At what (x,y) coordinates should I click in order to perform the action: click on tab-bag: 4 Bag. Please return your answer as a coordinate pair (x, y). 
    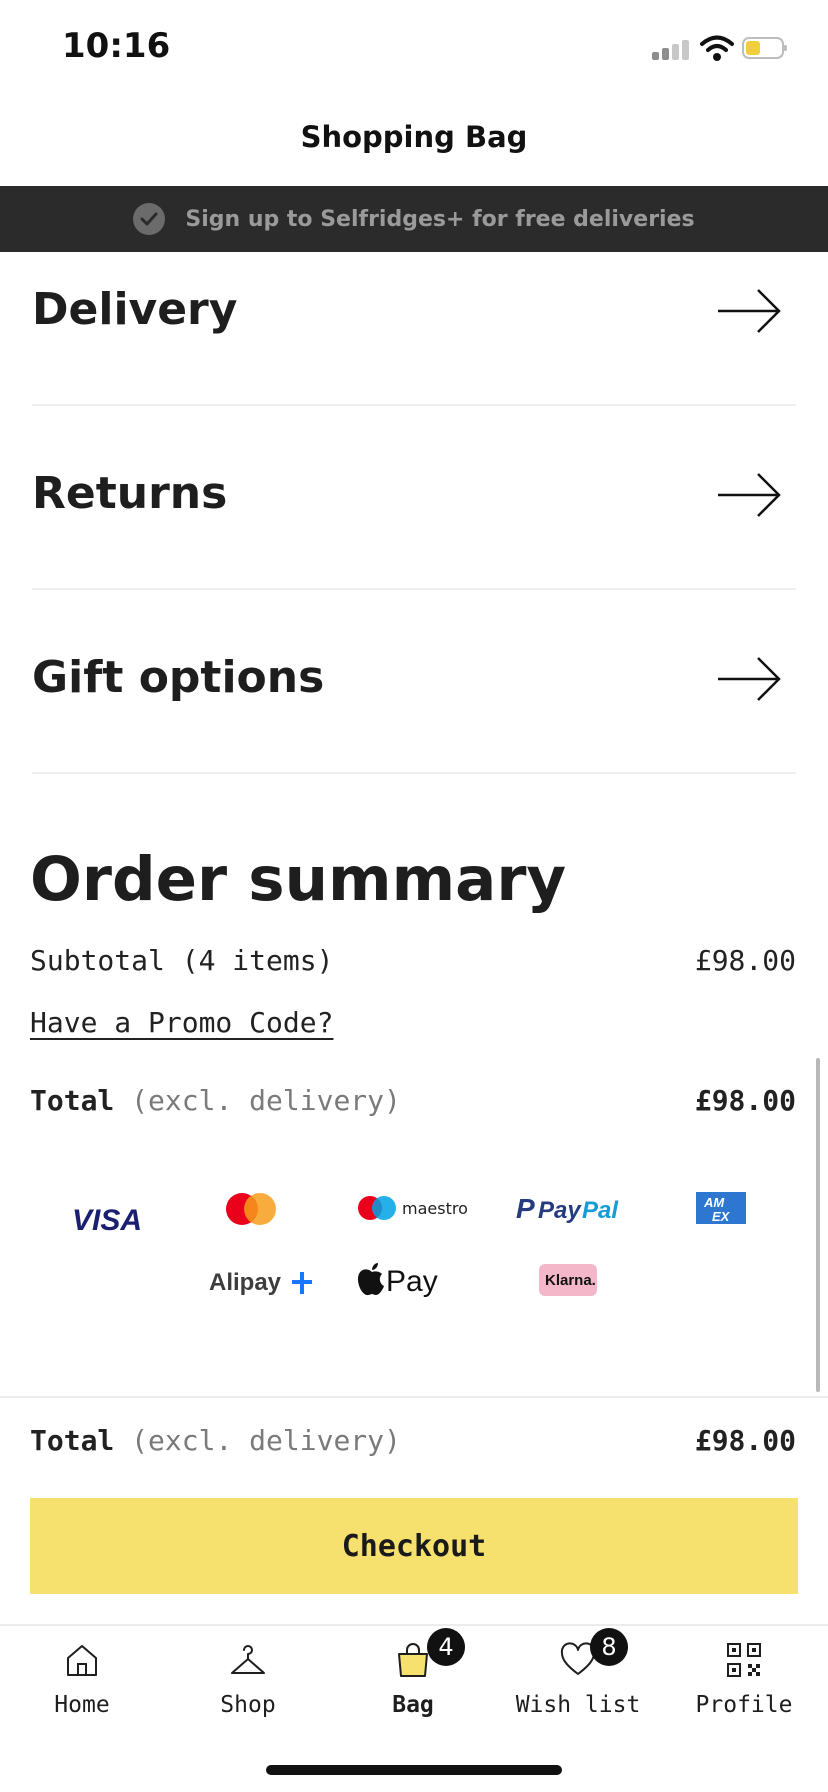
    Looking at the image, I should click on (413, 1689).